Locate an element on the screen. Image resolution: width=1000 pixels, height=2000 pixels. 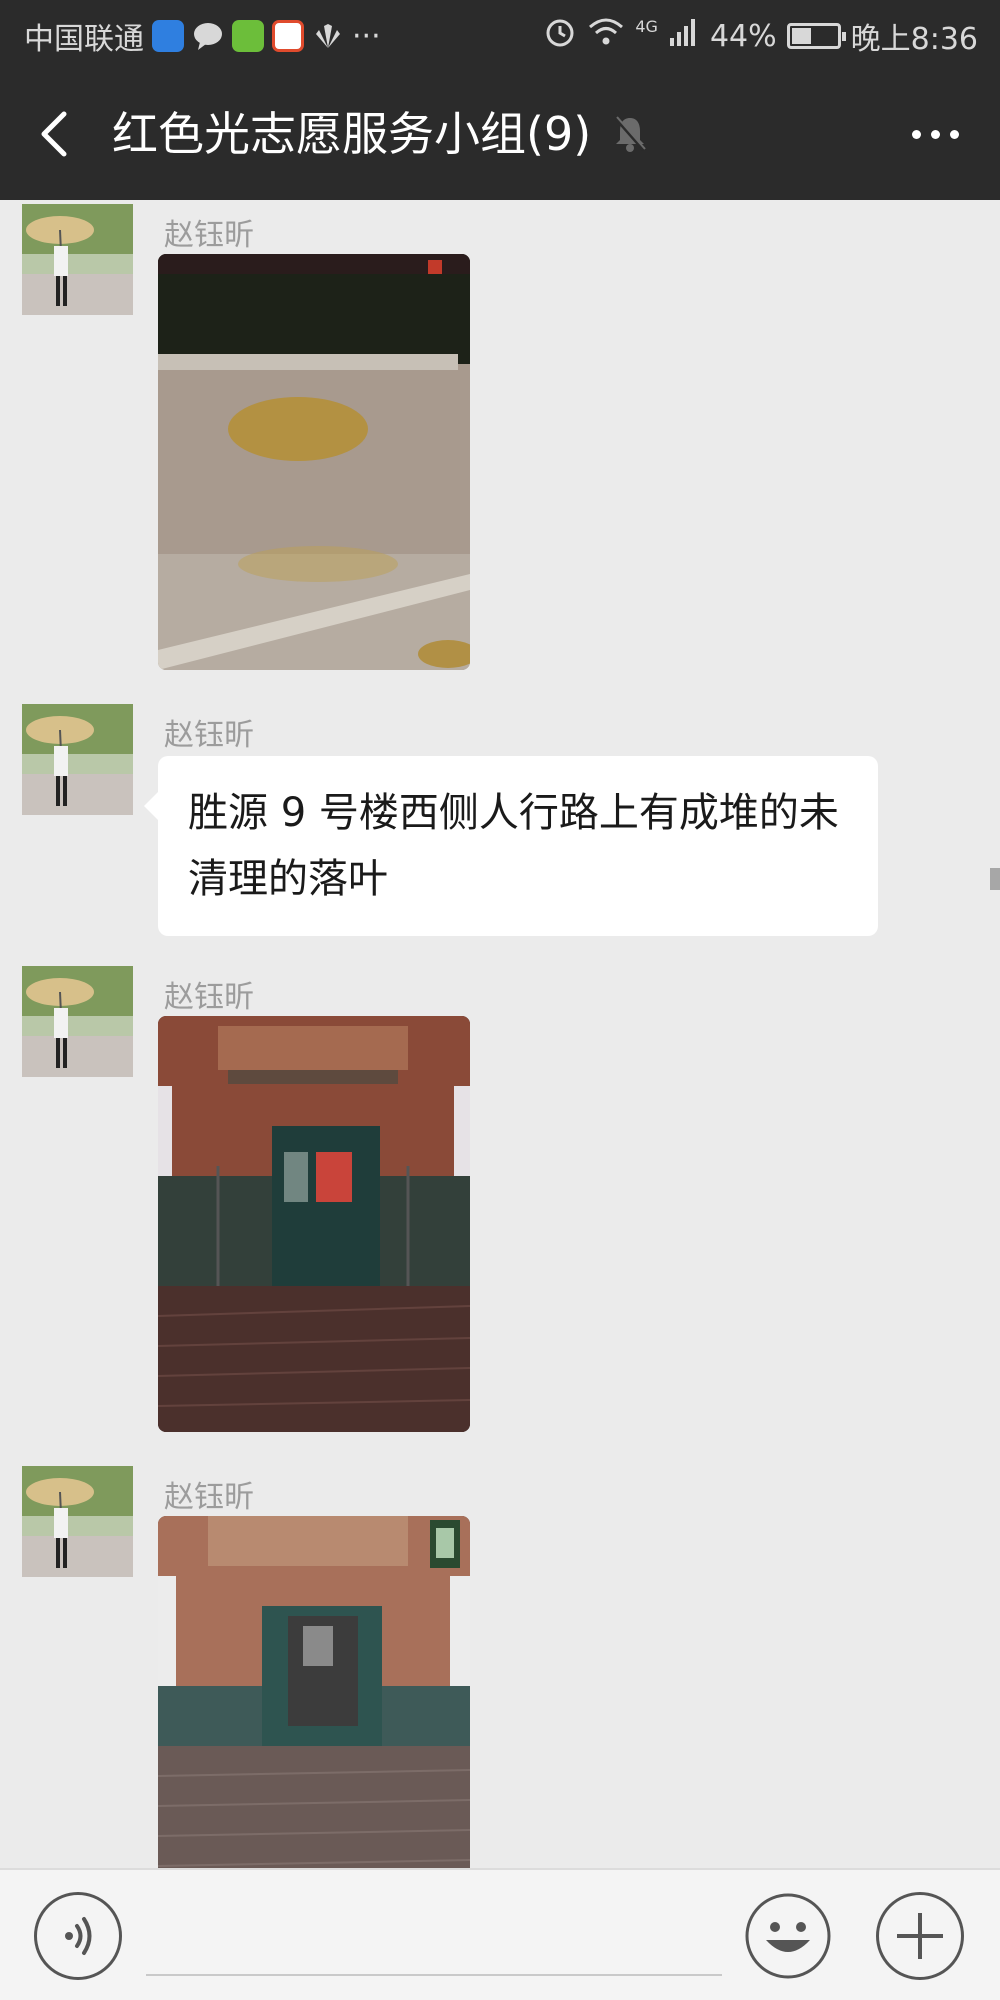
network-type: 4G is located at coordinates (646, 26).